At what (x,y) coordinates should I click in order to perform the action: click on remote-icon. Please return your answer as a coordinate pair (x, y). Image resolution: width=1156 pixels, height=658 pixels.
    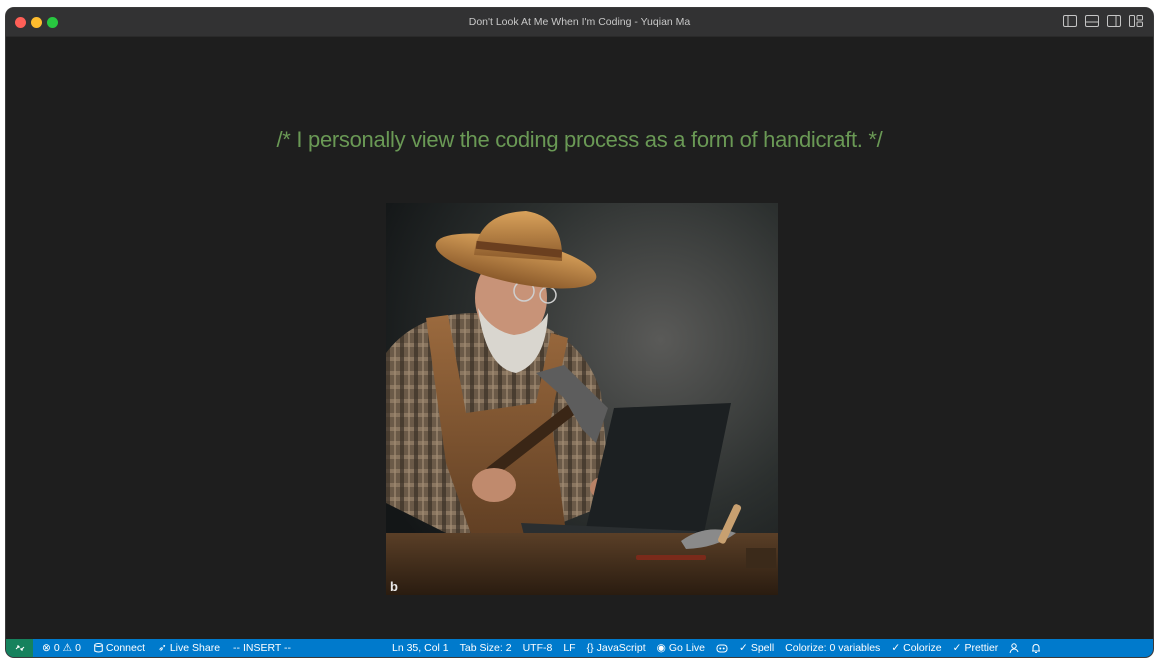
    Looking at the image, I should click on (19, 648).